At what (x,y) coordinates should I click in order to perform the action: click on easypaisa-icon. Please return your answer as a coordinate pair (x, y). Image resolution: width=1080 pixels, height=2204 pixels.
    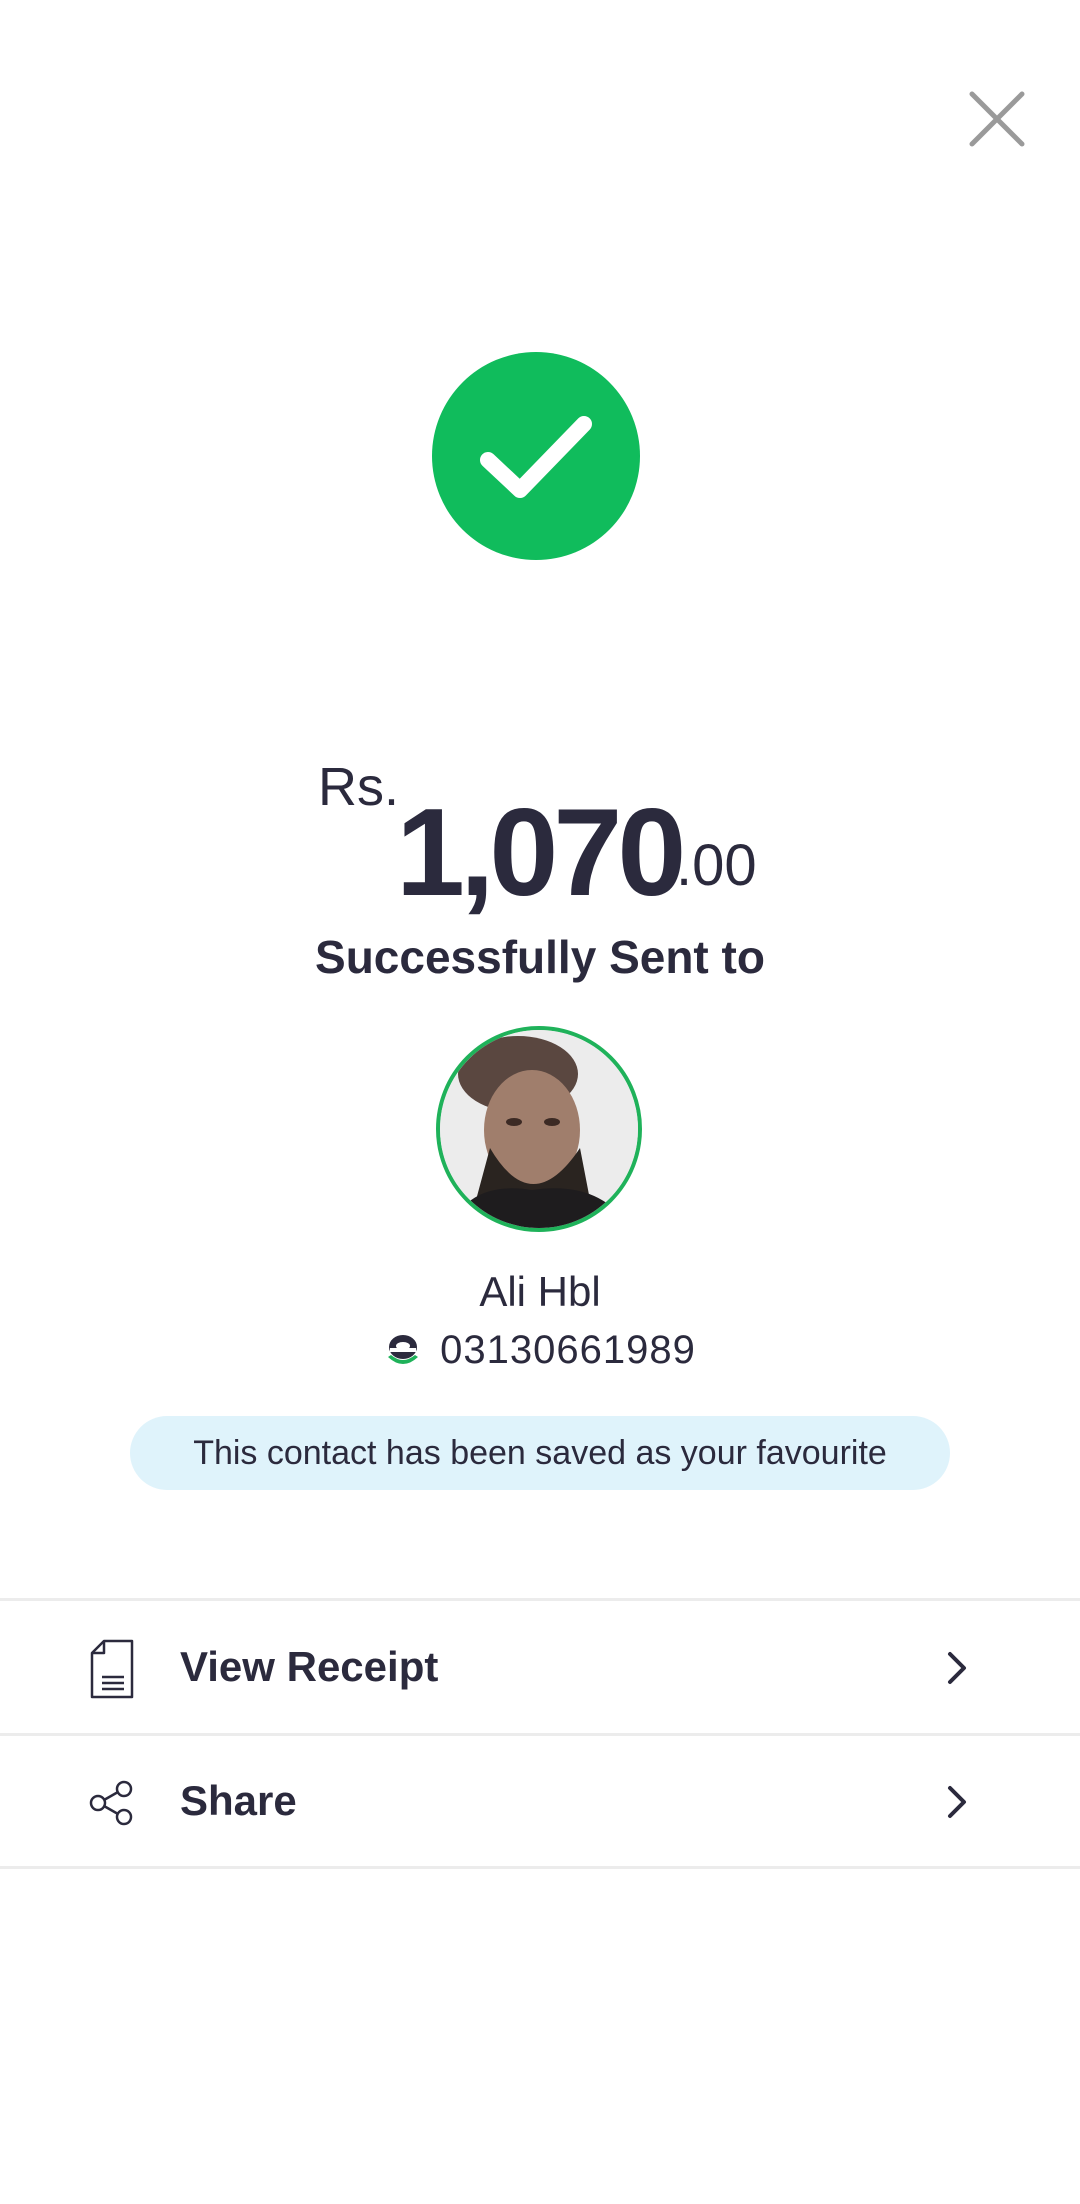
    Looking at the image, I should click on (403, 1349).